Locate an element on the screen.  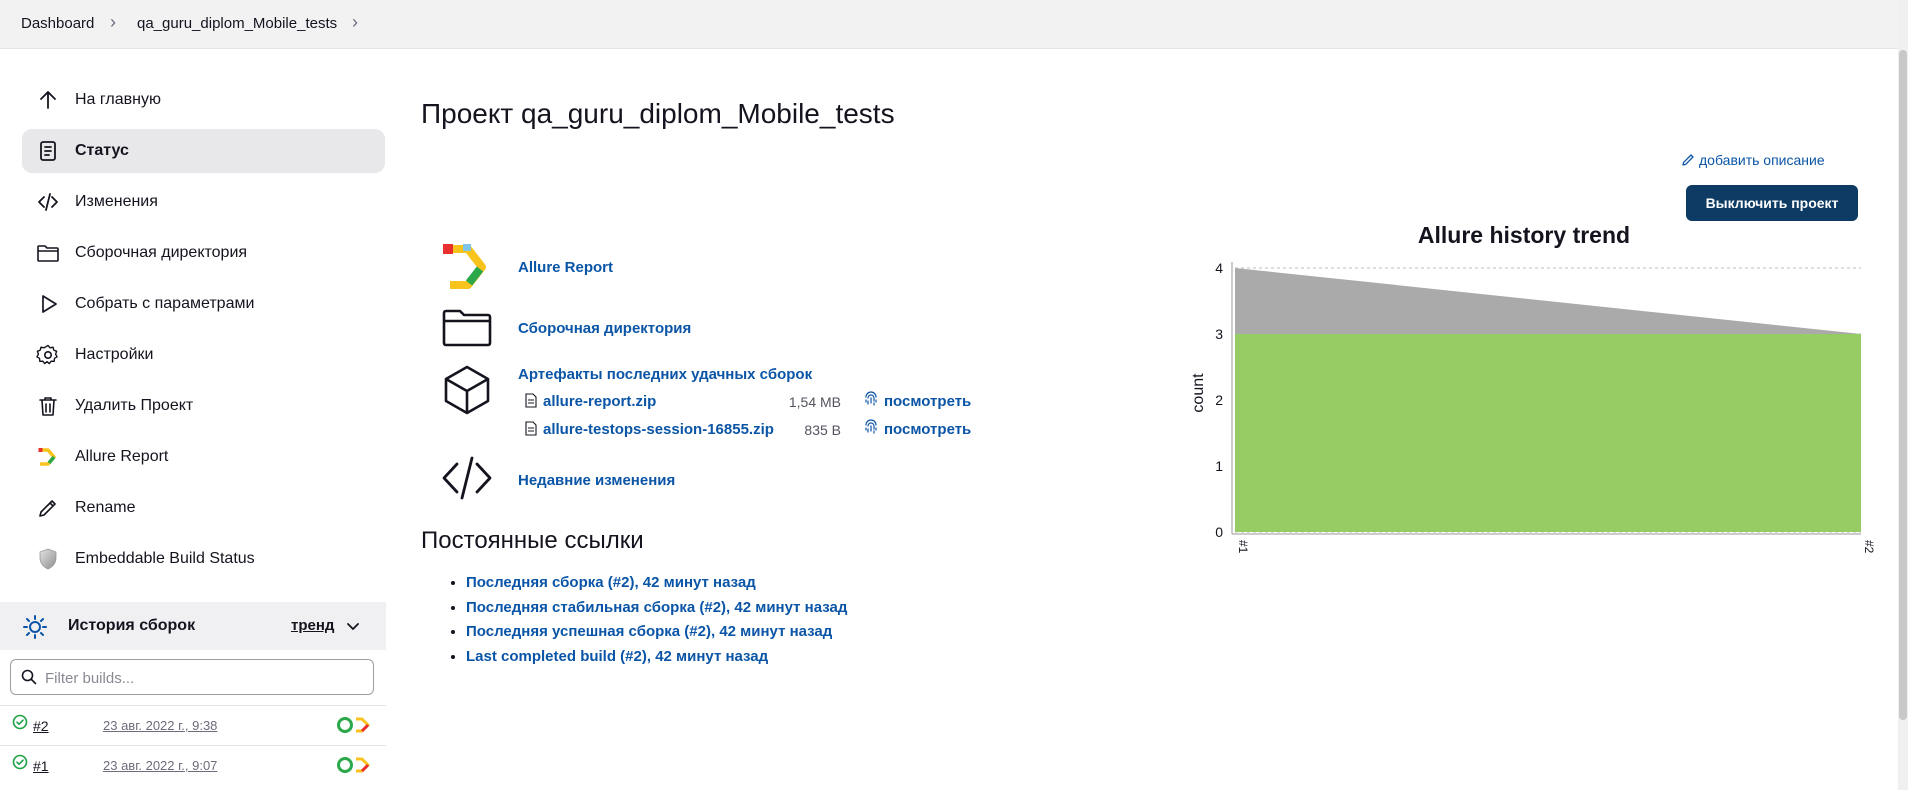
sidebar-item-label: Изменения is located at coordinates (116, 201).